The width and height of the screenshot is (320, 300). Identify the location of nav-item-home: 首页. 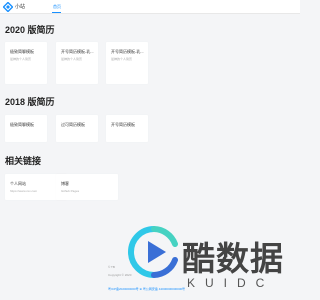
(57, 7).